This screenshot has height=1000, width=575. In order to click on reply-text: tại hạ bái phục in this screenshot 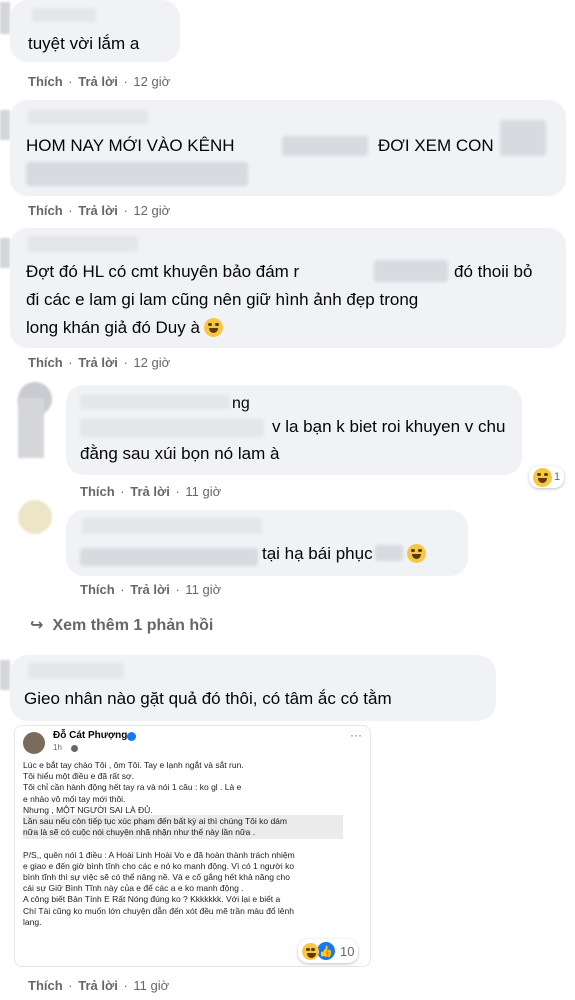, I will do `click(344, 554)`.